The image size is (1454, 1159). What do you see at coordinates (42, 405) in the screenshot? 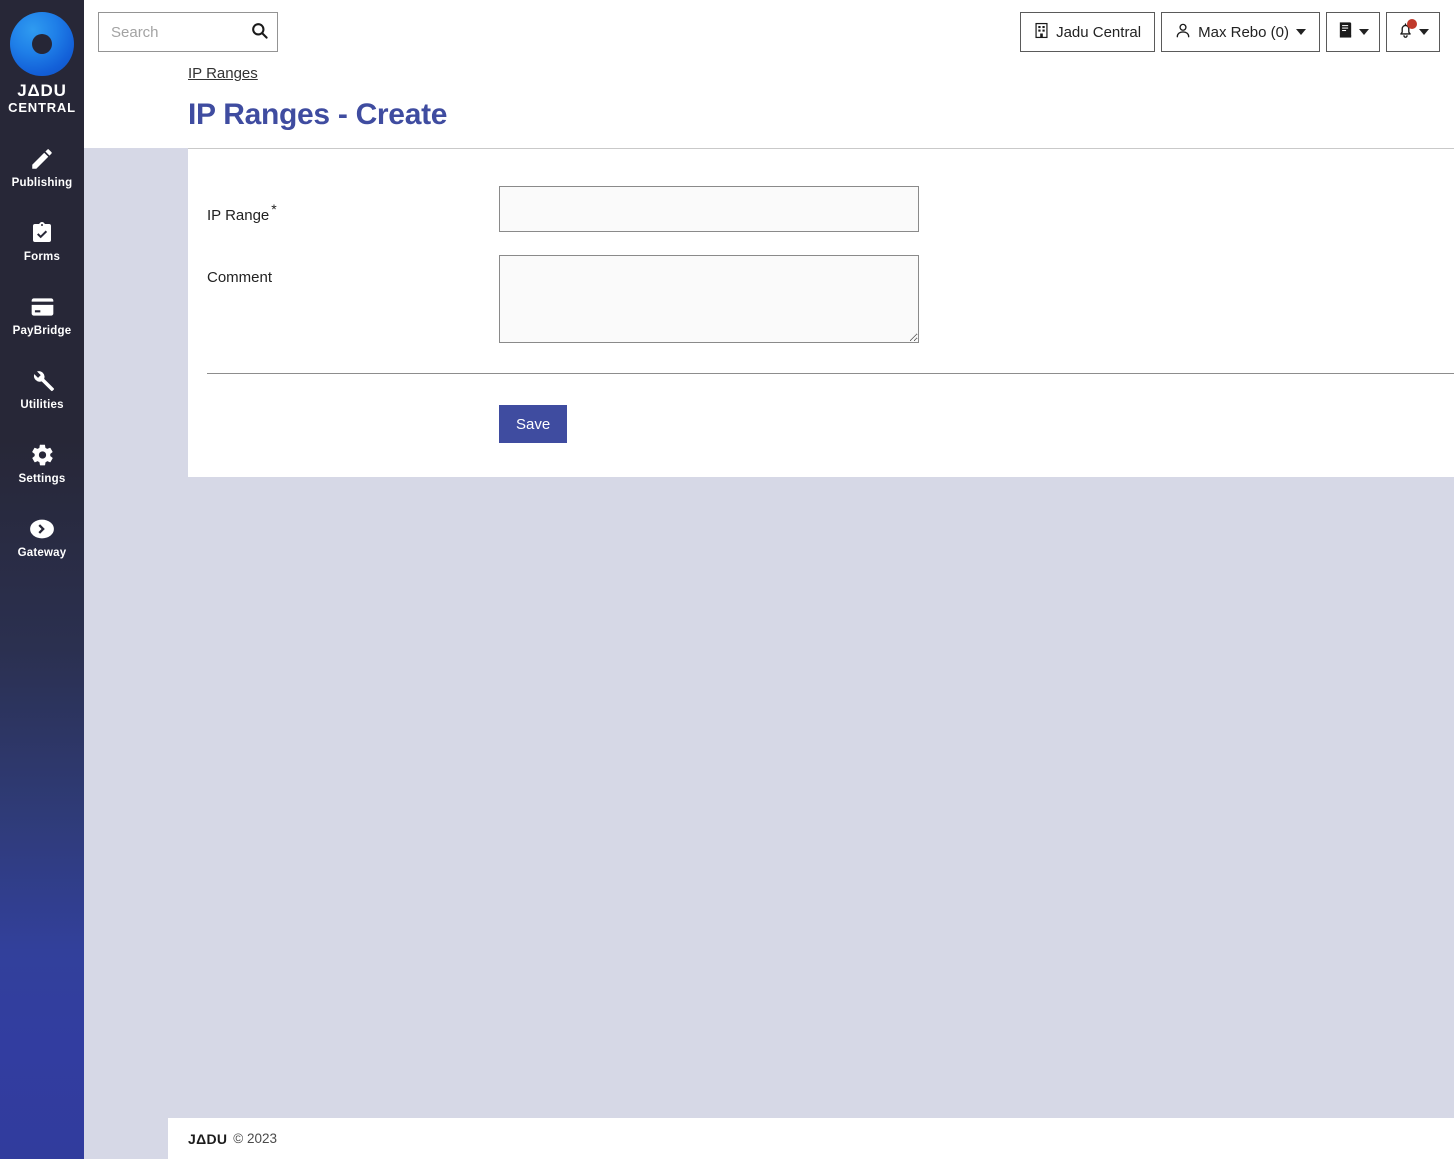
I see `sidebar-item-label: Utilities` at bounding box center [42, 405].